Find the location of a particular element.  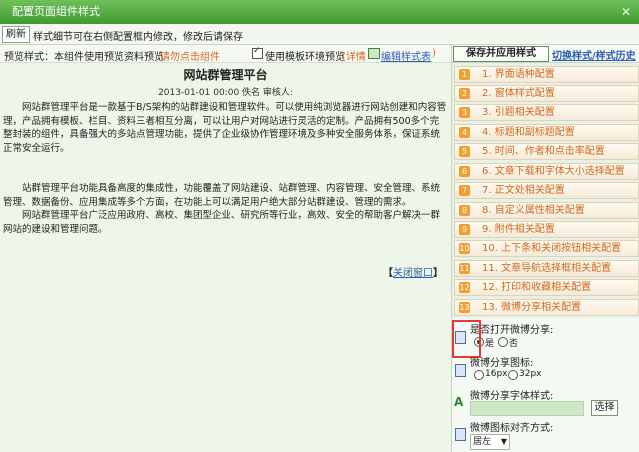

align-select: 居左 ▼ is located at coordinates (490, 442).